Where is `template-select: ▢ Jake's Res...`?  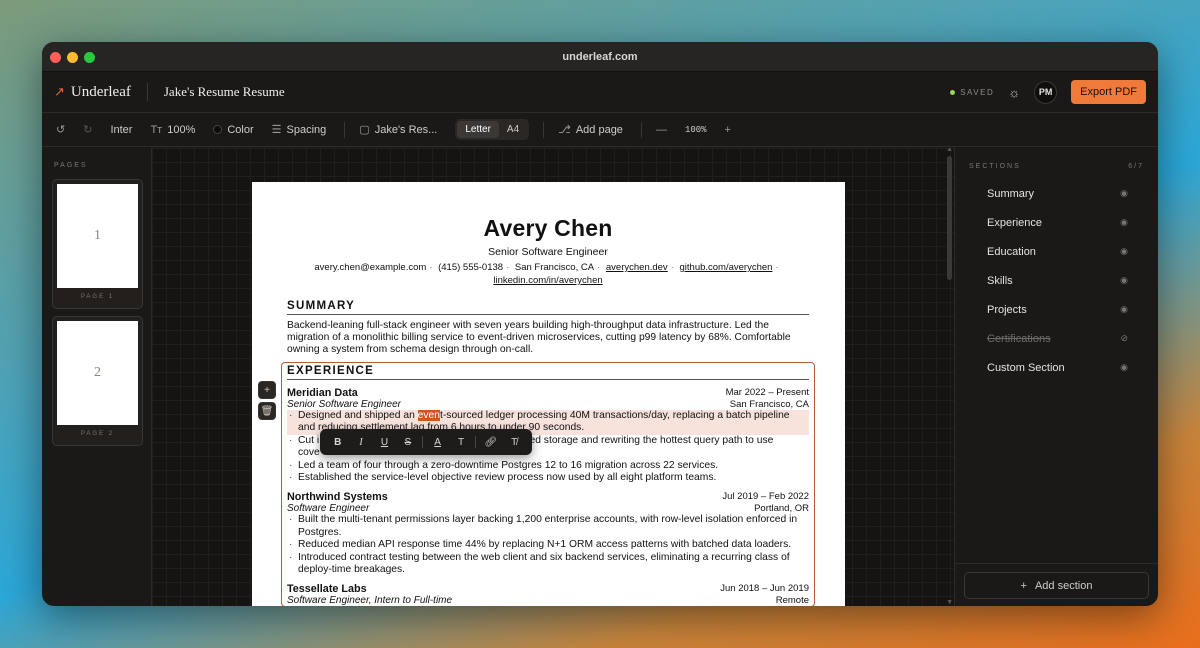 template-select: ▢ Jake's Res... is located at coordinates (398, 130).